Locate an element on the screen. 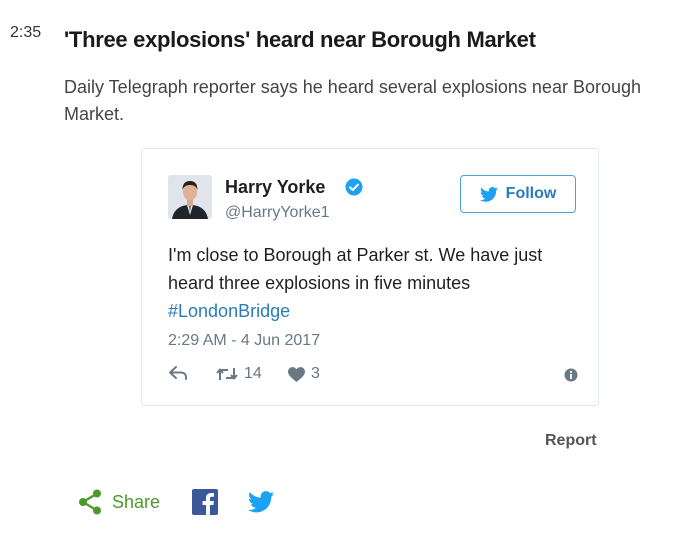 The height and width of the screenshot is (542, 688). share-label: Share is located at coordinates (136, 501).